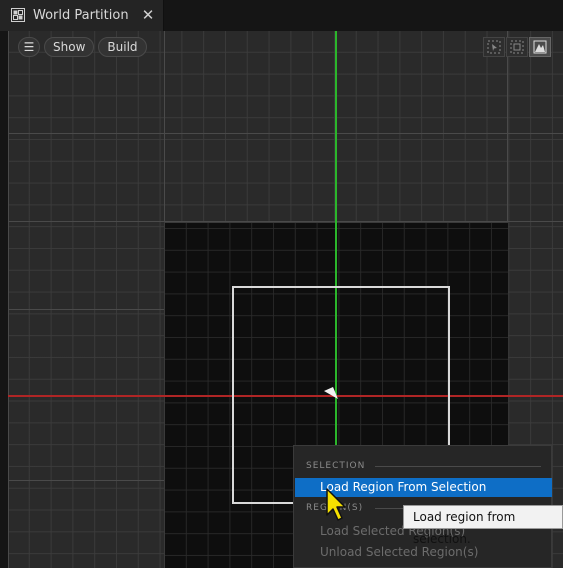 This screenshot has width=563, height=568. I want to click on select-mode-icon, so click(494, 47).